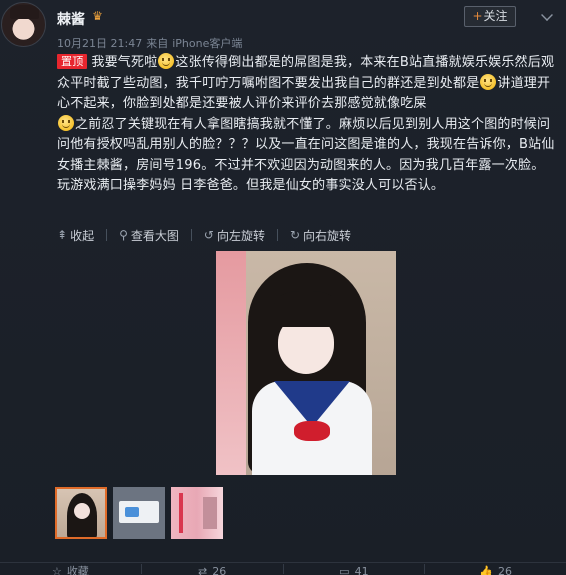 Image resolution: width=566 pixels, height=575 pixels. I want to click on photo-bow, so click(312, 431).